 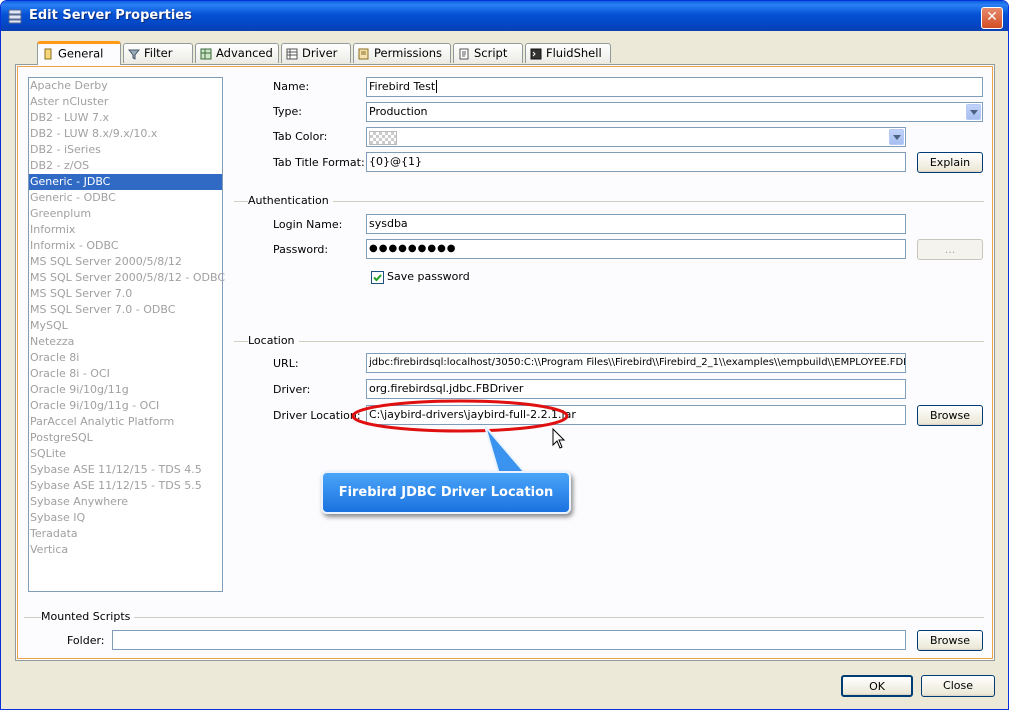 What do you see at coordinates (244, 53) in the screenshot?
I see `tab-advanced-label: Advanced` at bounding box center [244, 53].